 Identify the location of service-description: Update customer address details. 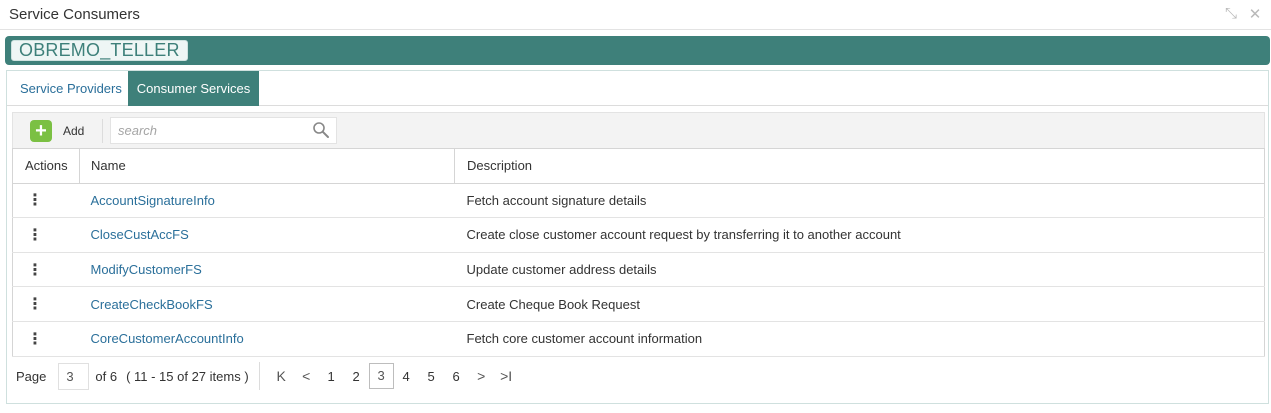
(859, 270).